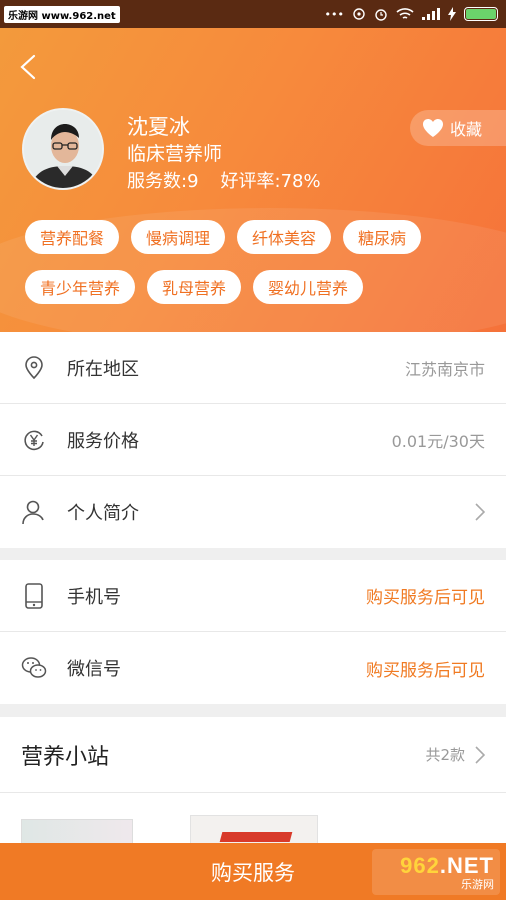  Describe the element at coordinates (359, 14) in the screenshot. I see `hotspot-icon` at that location.